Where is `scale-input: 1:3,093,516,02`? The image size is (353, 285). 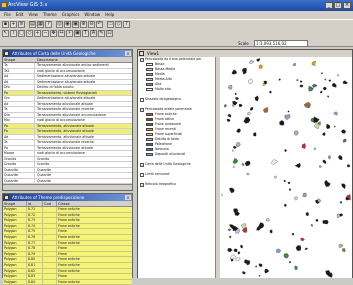 scale-input: 1:3,093,516,02 is located at coordinates (281, 43).